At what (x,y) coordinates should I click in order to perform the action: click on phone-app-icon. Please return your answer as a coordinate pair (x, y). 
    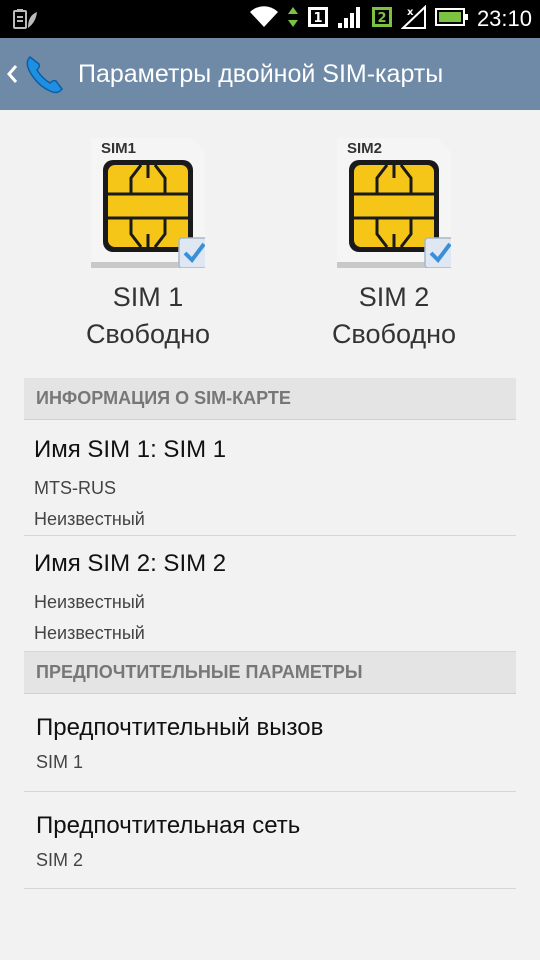
    Looking at the image, I should click on (45, 74).